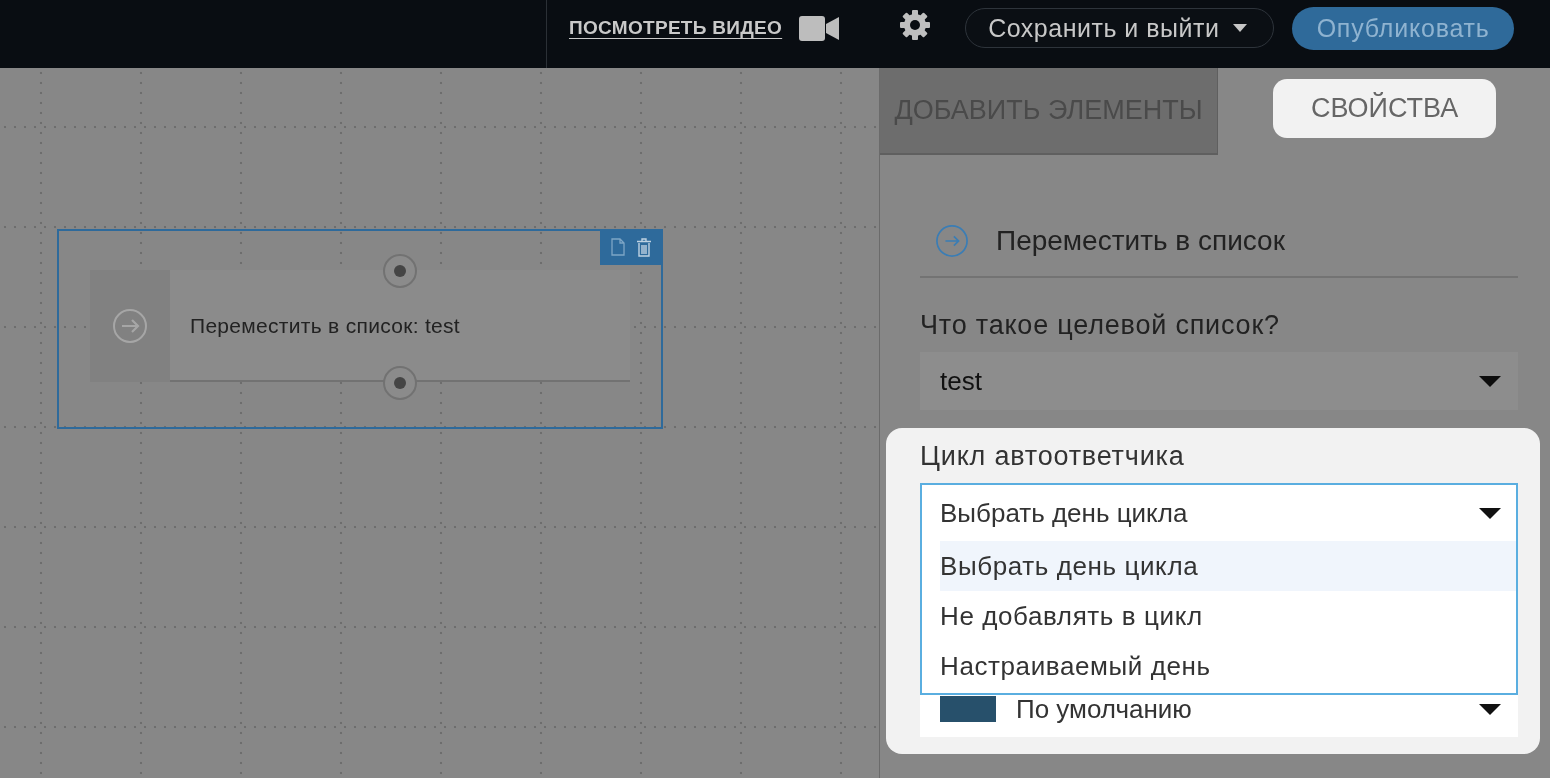  What do you see at coordinates (325, 326) in the screenshot?
I see `node-label: Переместить в список: test` at bounding box center [325, 326].